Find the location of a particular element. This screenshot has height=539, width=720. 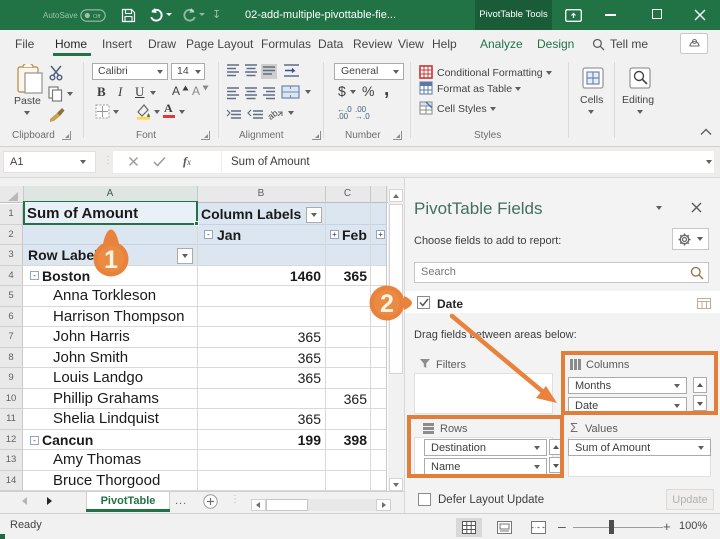

svg-text: 2 is located at coordinates (387, 304).